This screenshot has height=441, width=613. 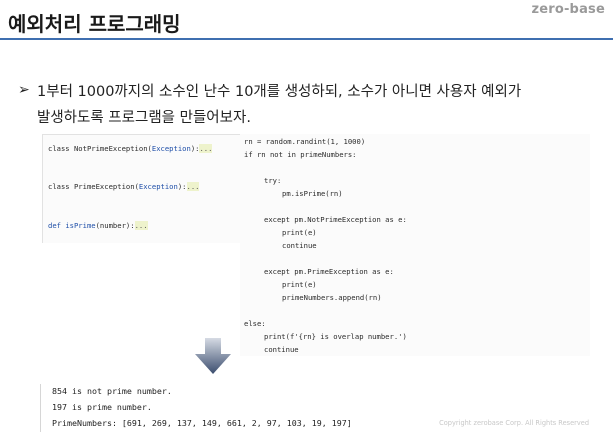 What do you see at coordinates (329, 271) in the screenshot?
I see `code-line: except pm.PrimeException as e:` at bounding box center [329, 271].